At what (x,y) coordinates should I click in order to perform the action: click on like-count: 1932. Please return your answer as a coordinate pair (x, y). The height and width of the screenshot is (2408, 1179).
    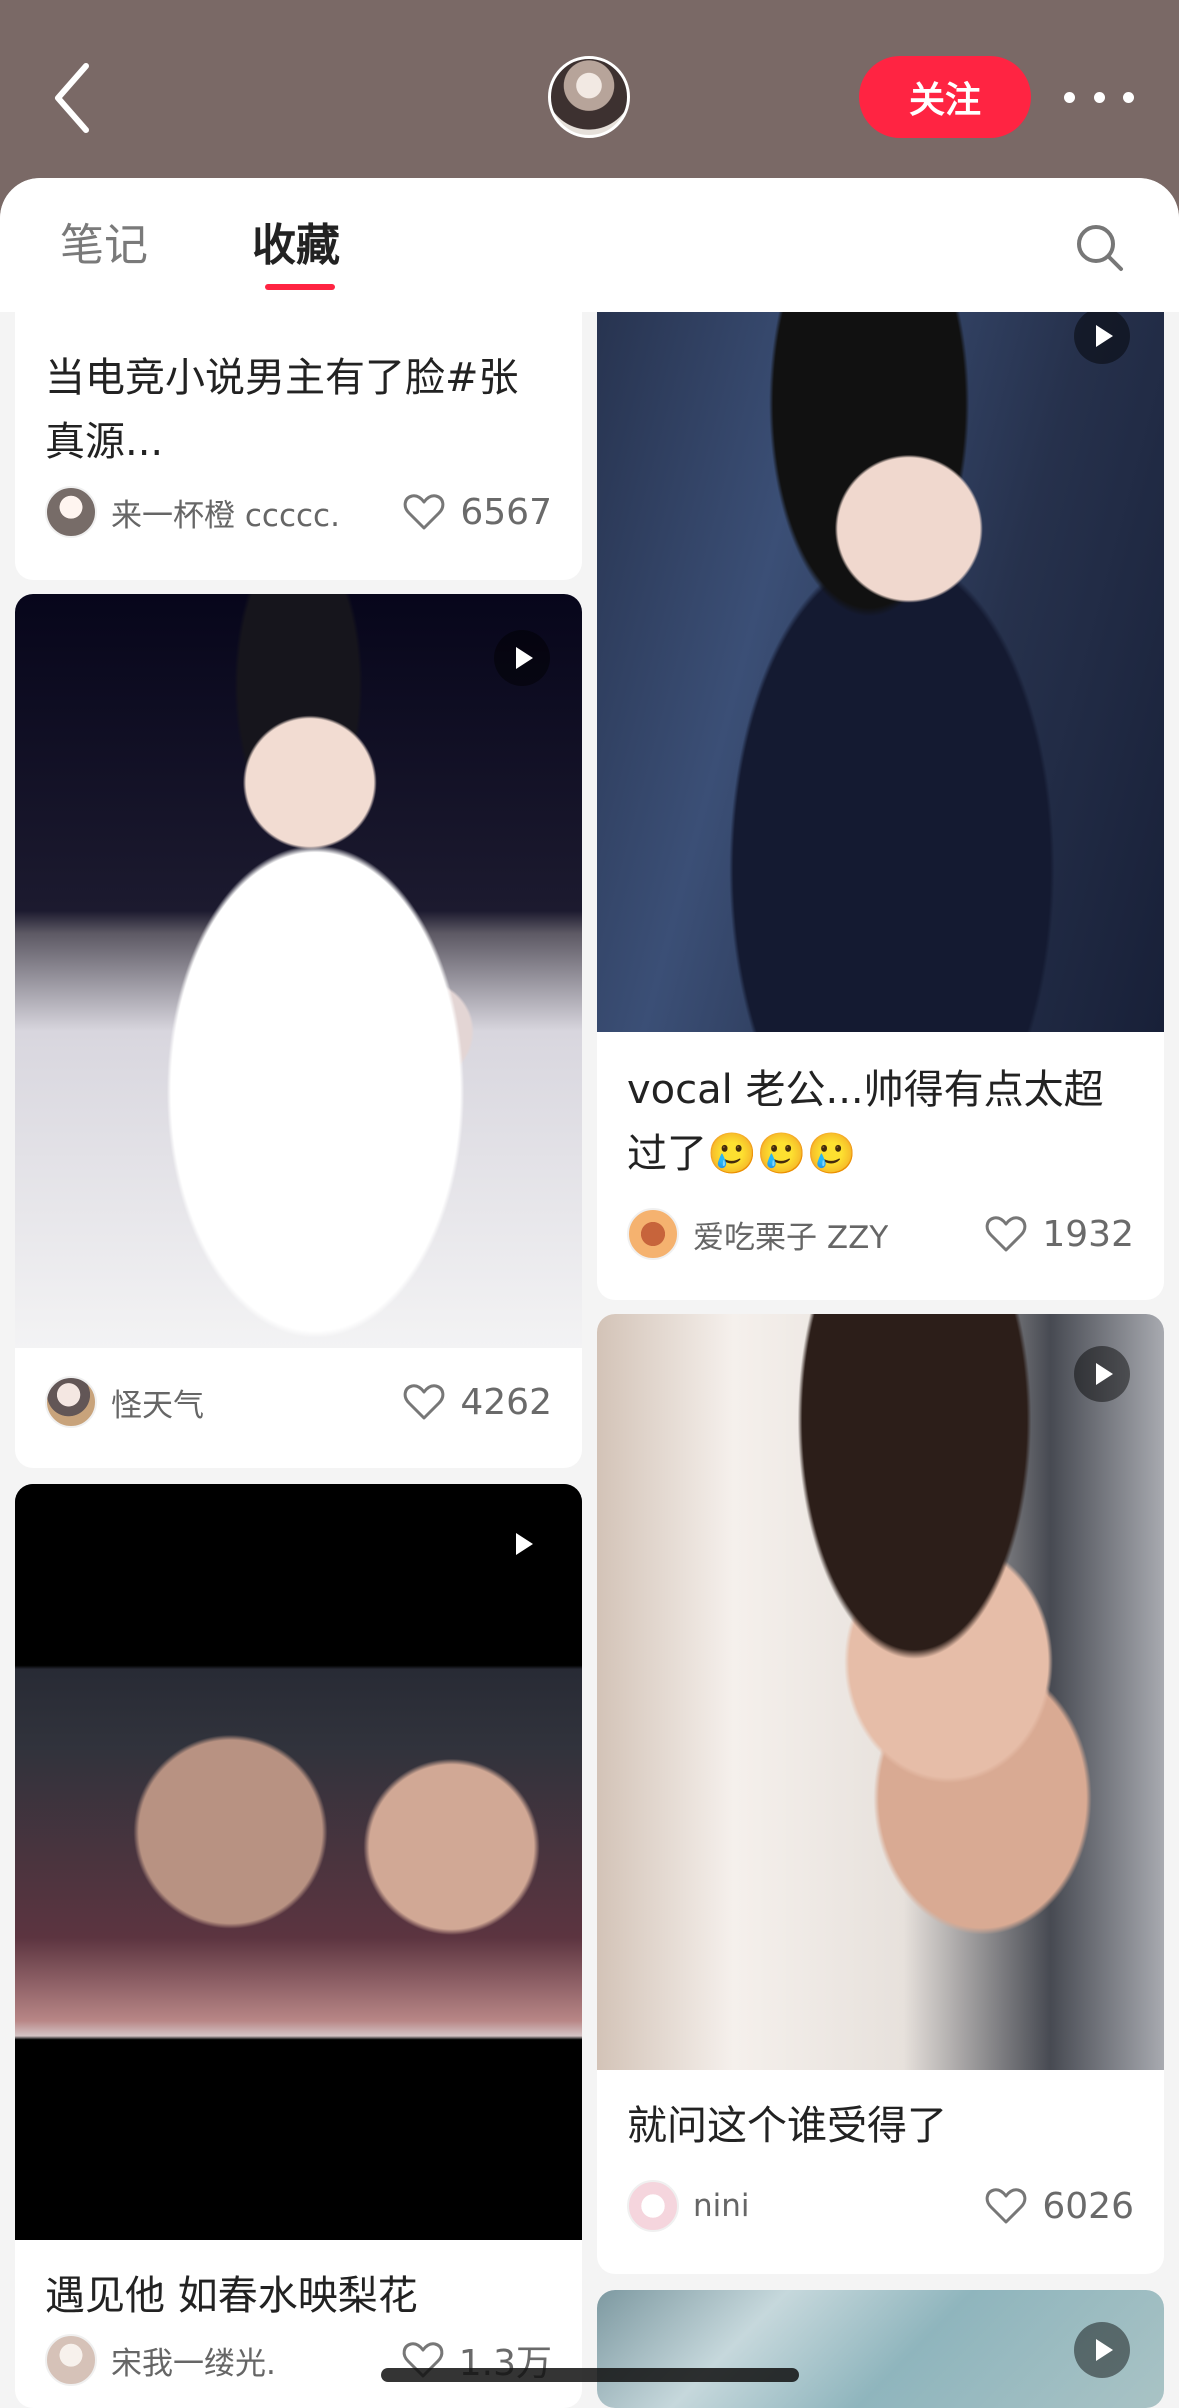
    Looking at the image, I should click on (1088, 1234).